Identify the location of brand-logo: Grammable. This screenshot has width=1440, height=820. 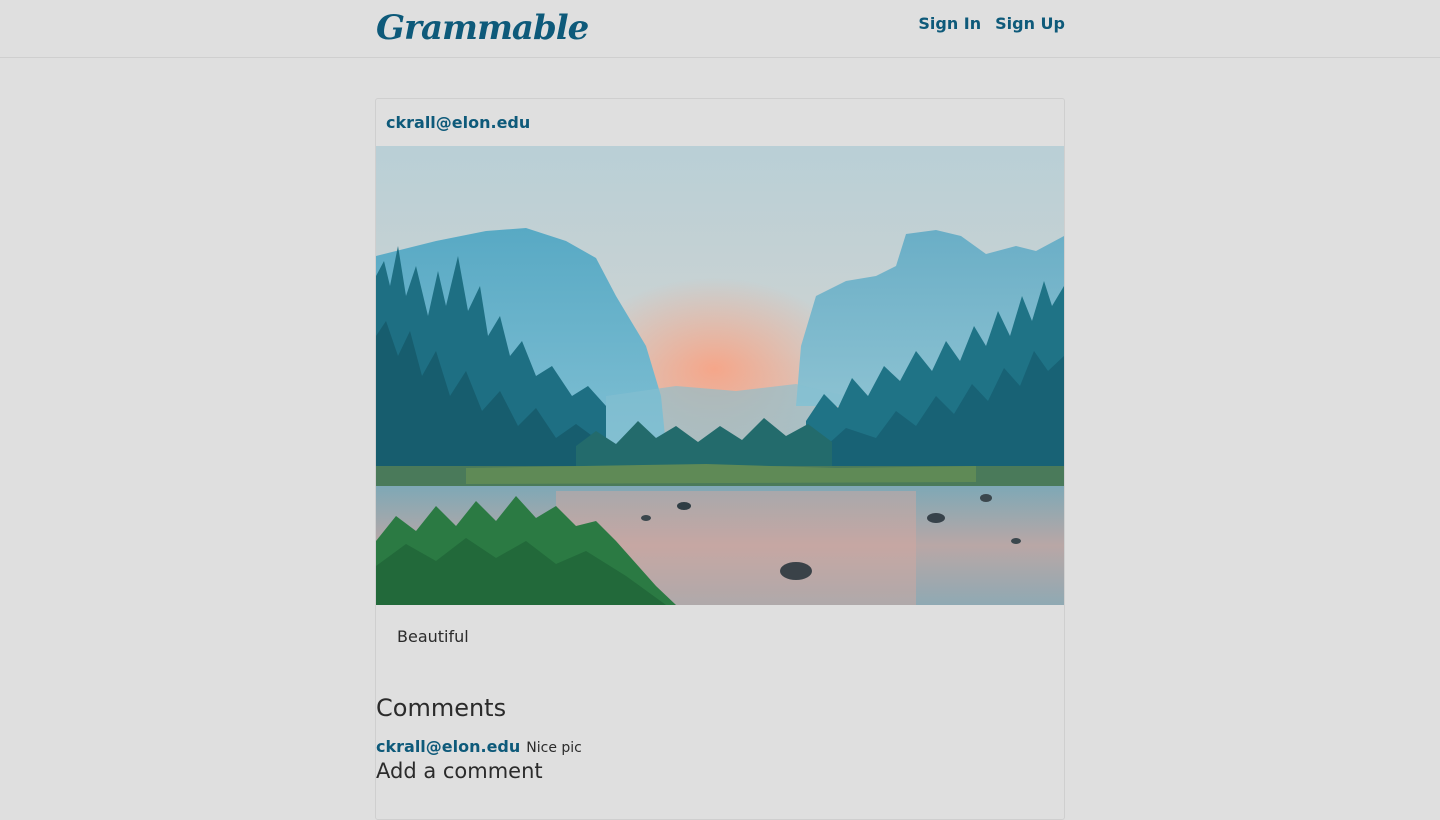
(482, 28).